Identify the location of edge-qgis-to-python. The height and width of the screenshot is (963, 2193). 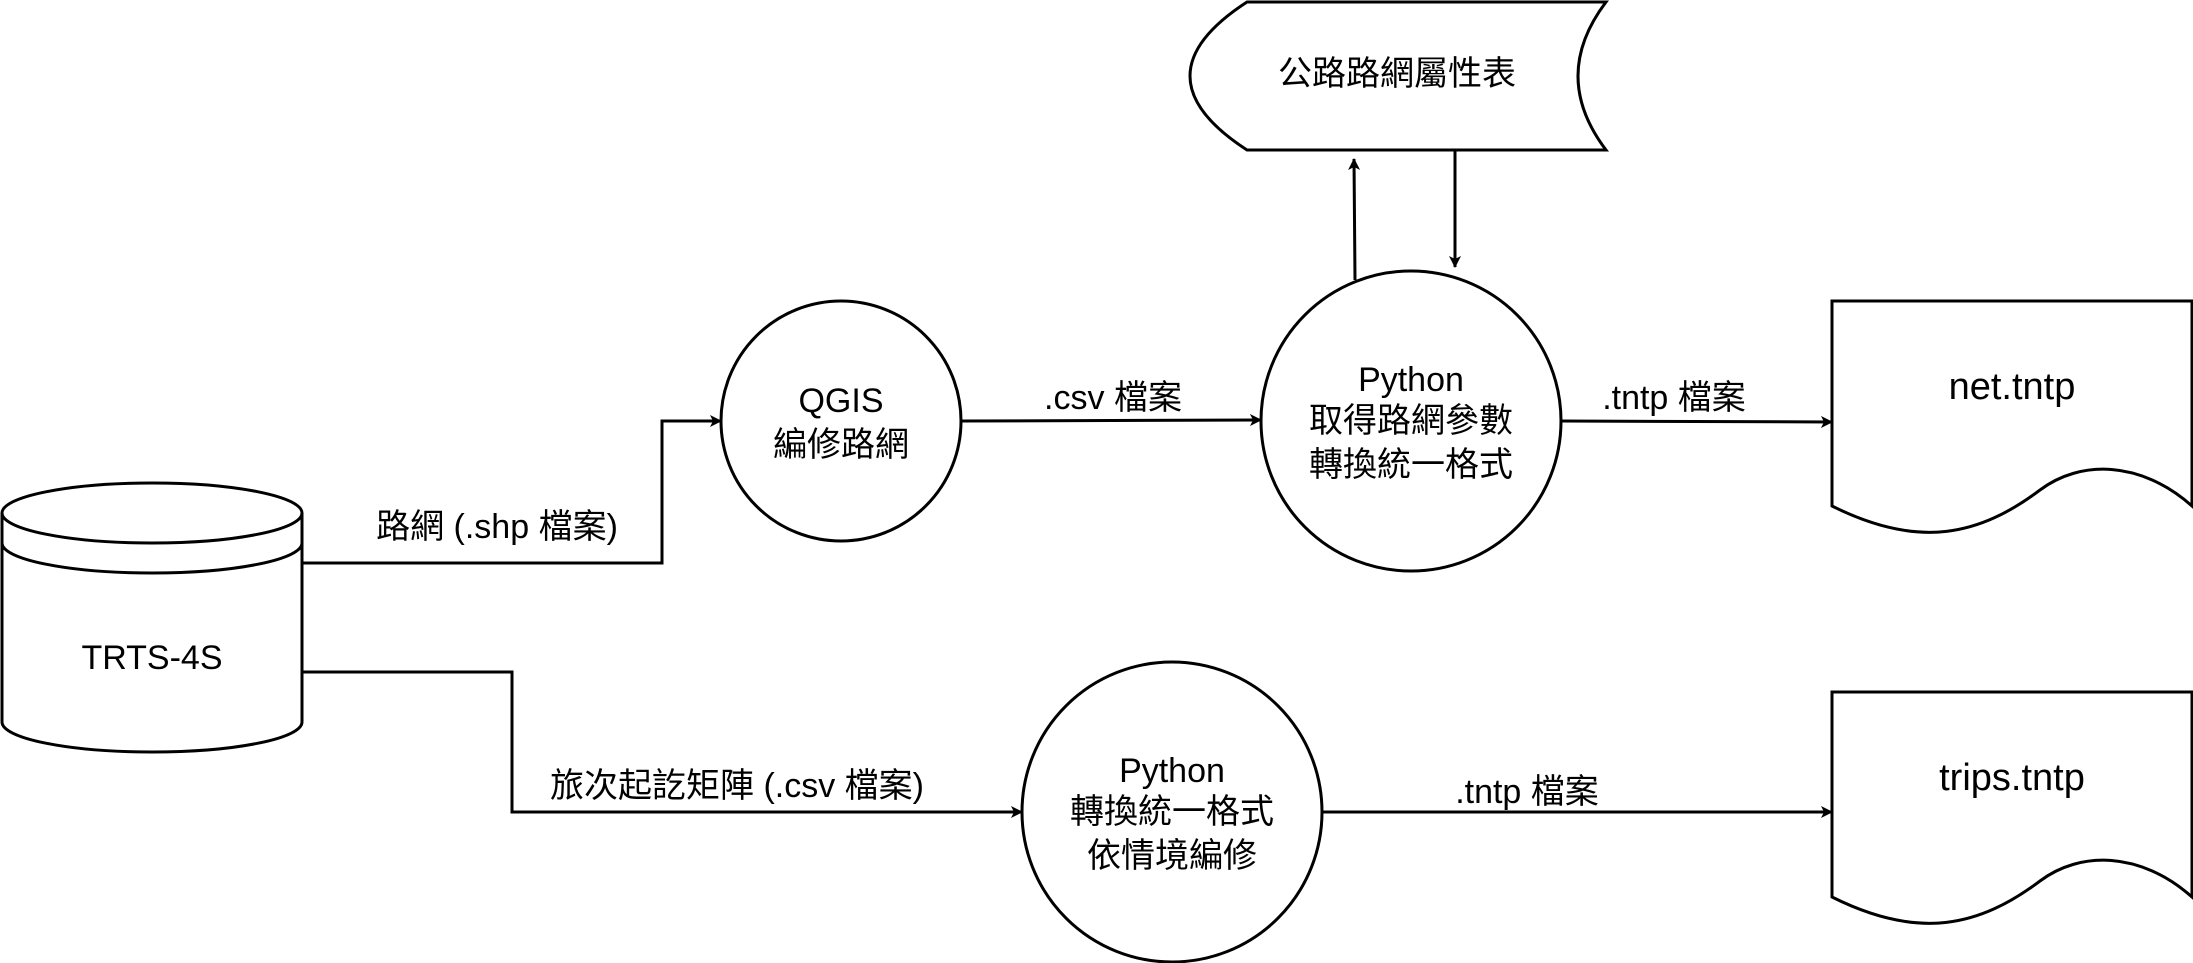
(1111, 420).